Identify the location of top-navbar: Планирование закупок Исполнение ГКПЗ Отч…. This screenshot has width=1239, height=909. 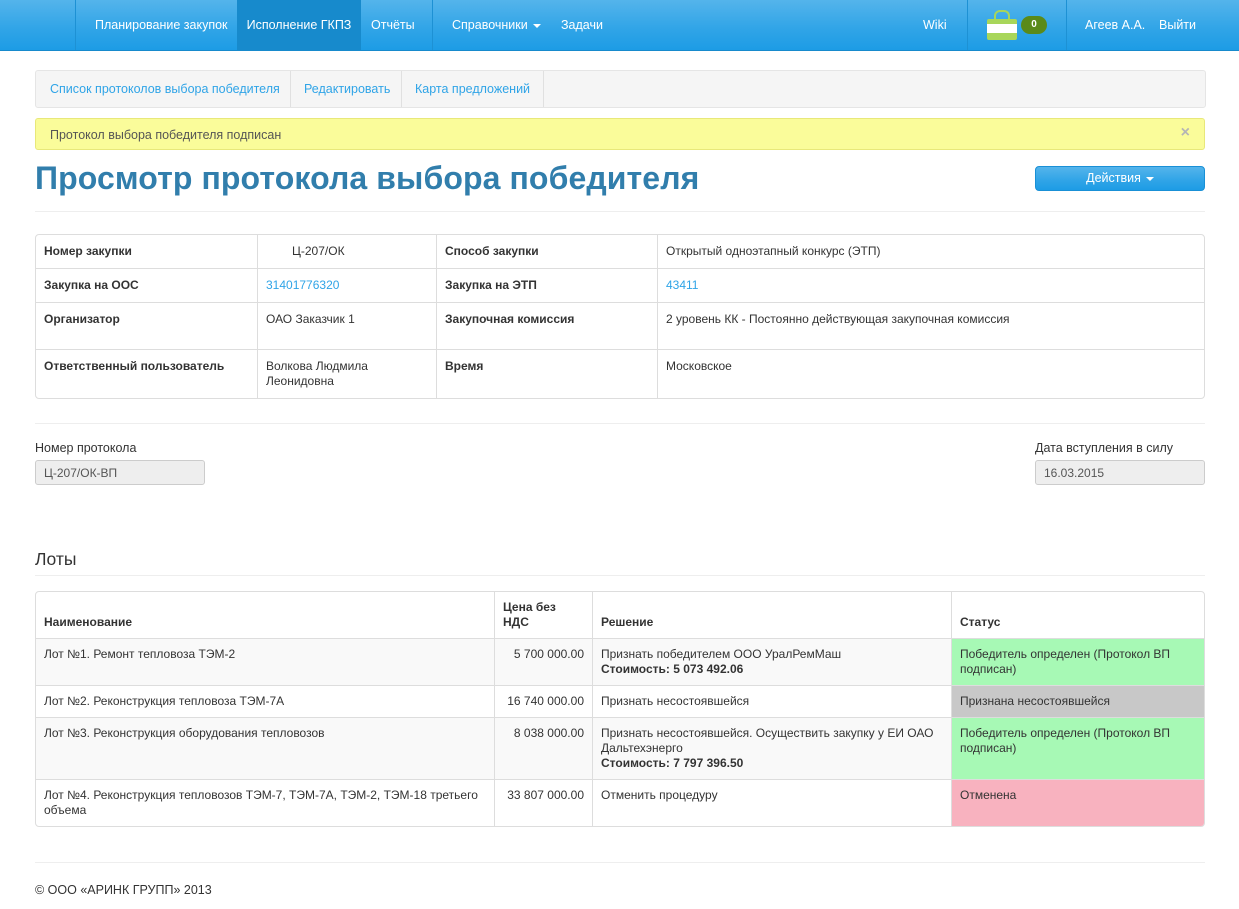
(619, 25).